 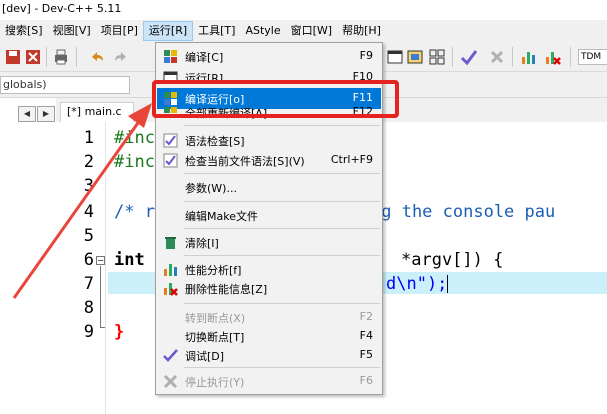 What do you see at coordinates (215, 382) in the screenshot?
I see `menu-item-label: 停止执行(Y)` at bounding box center [215, 382].